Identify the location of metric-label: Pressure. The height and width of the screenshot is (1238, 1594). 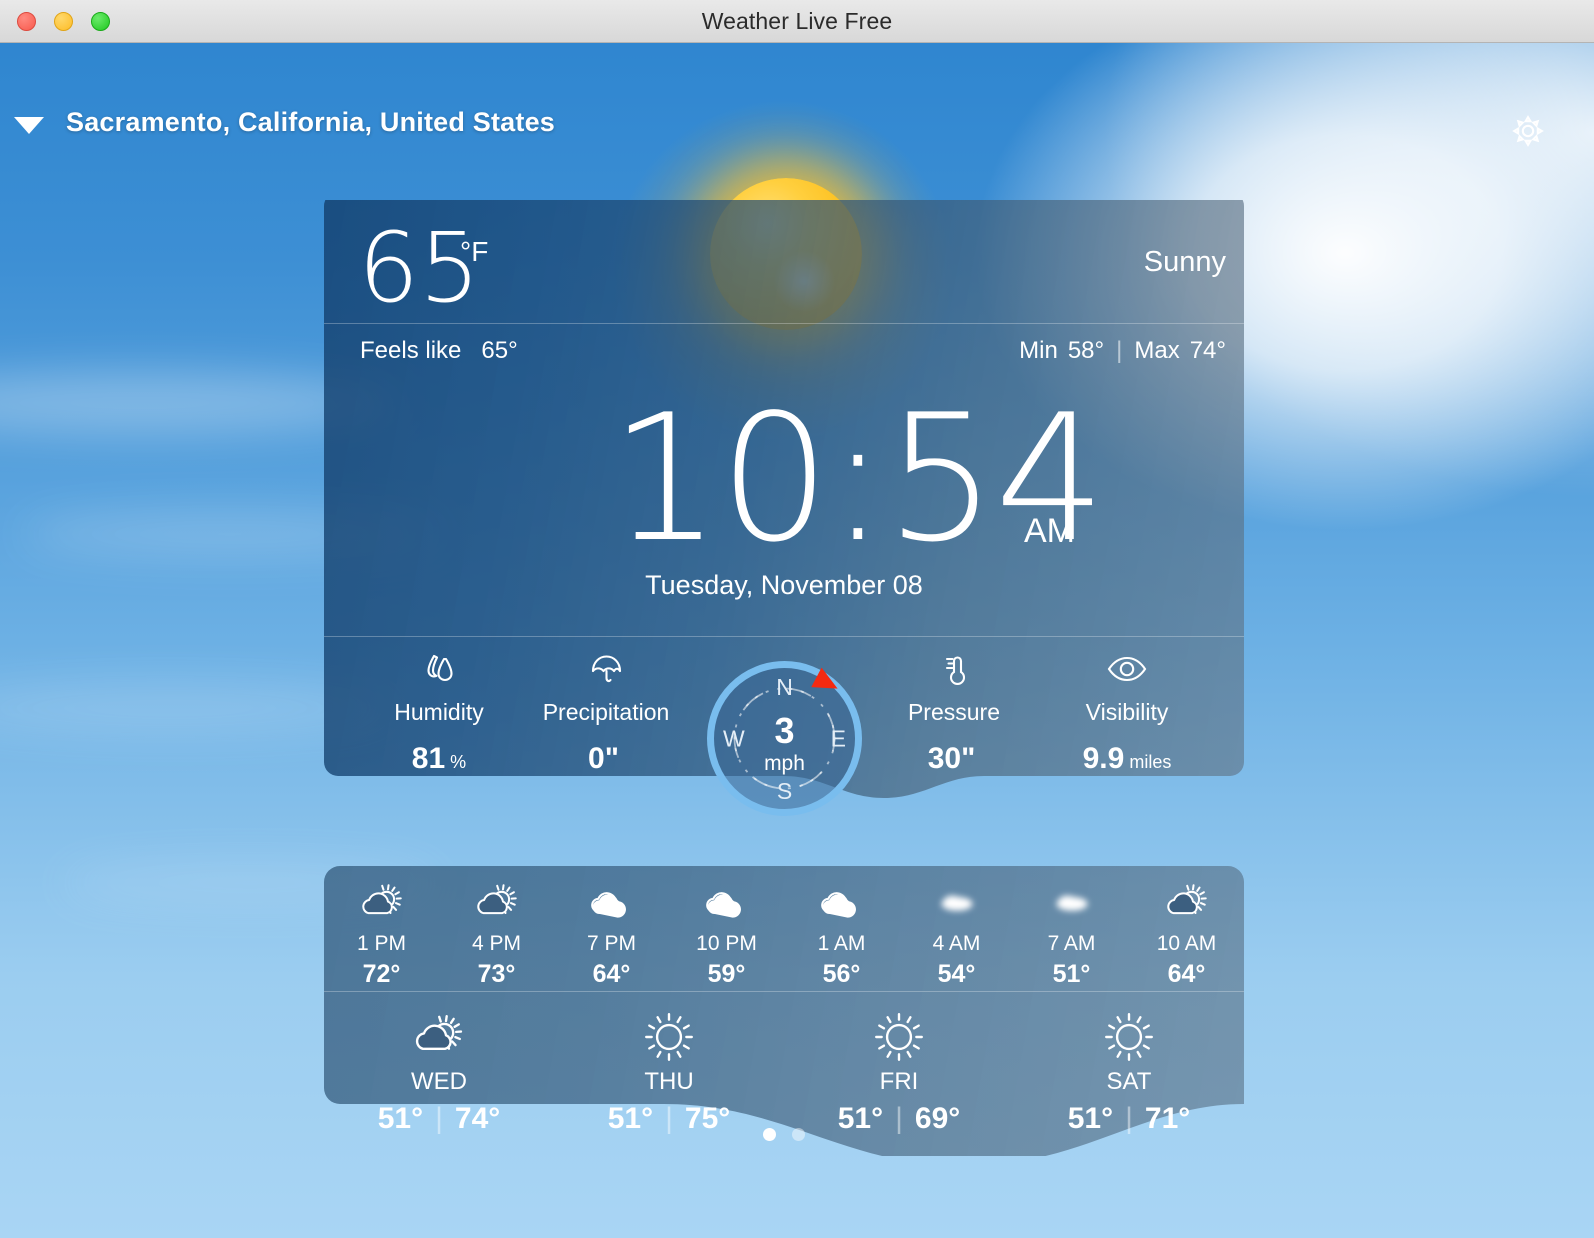
(954, 712).